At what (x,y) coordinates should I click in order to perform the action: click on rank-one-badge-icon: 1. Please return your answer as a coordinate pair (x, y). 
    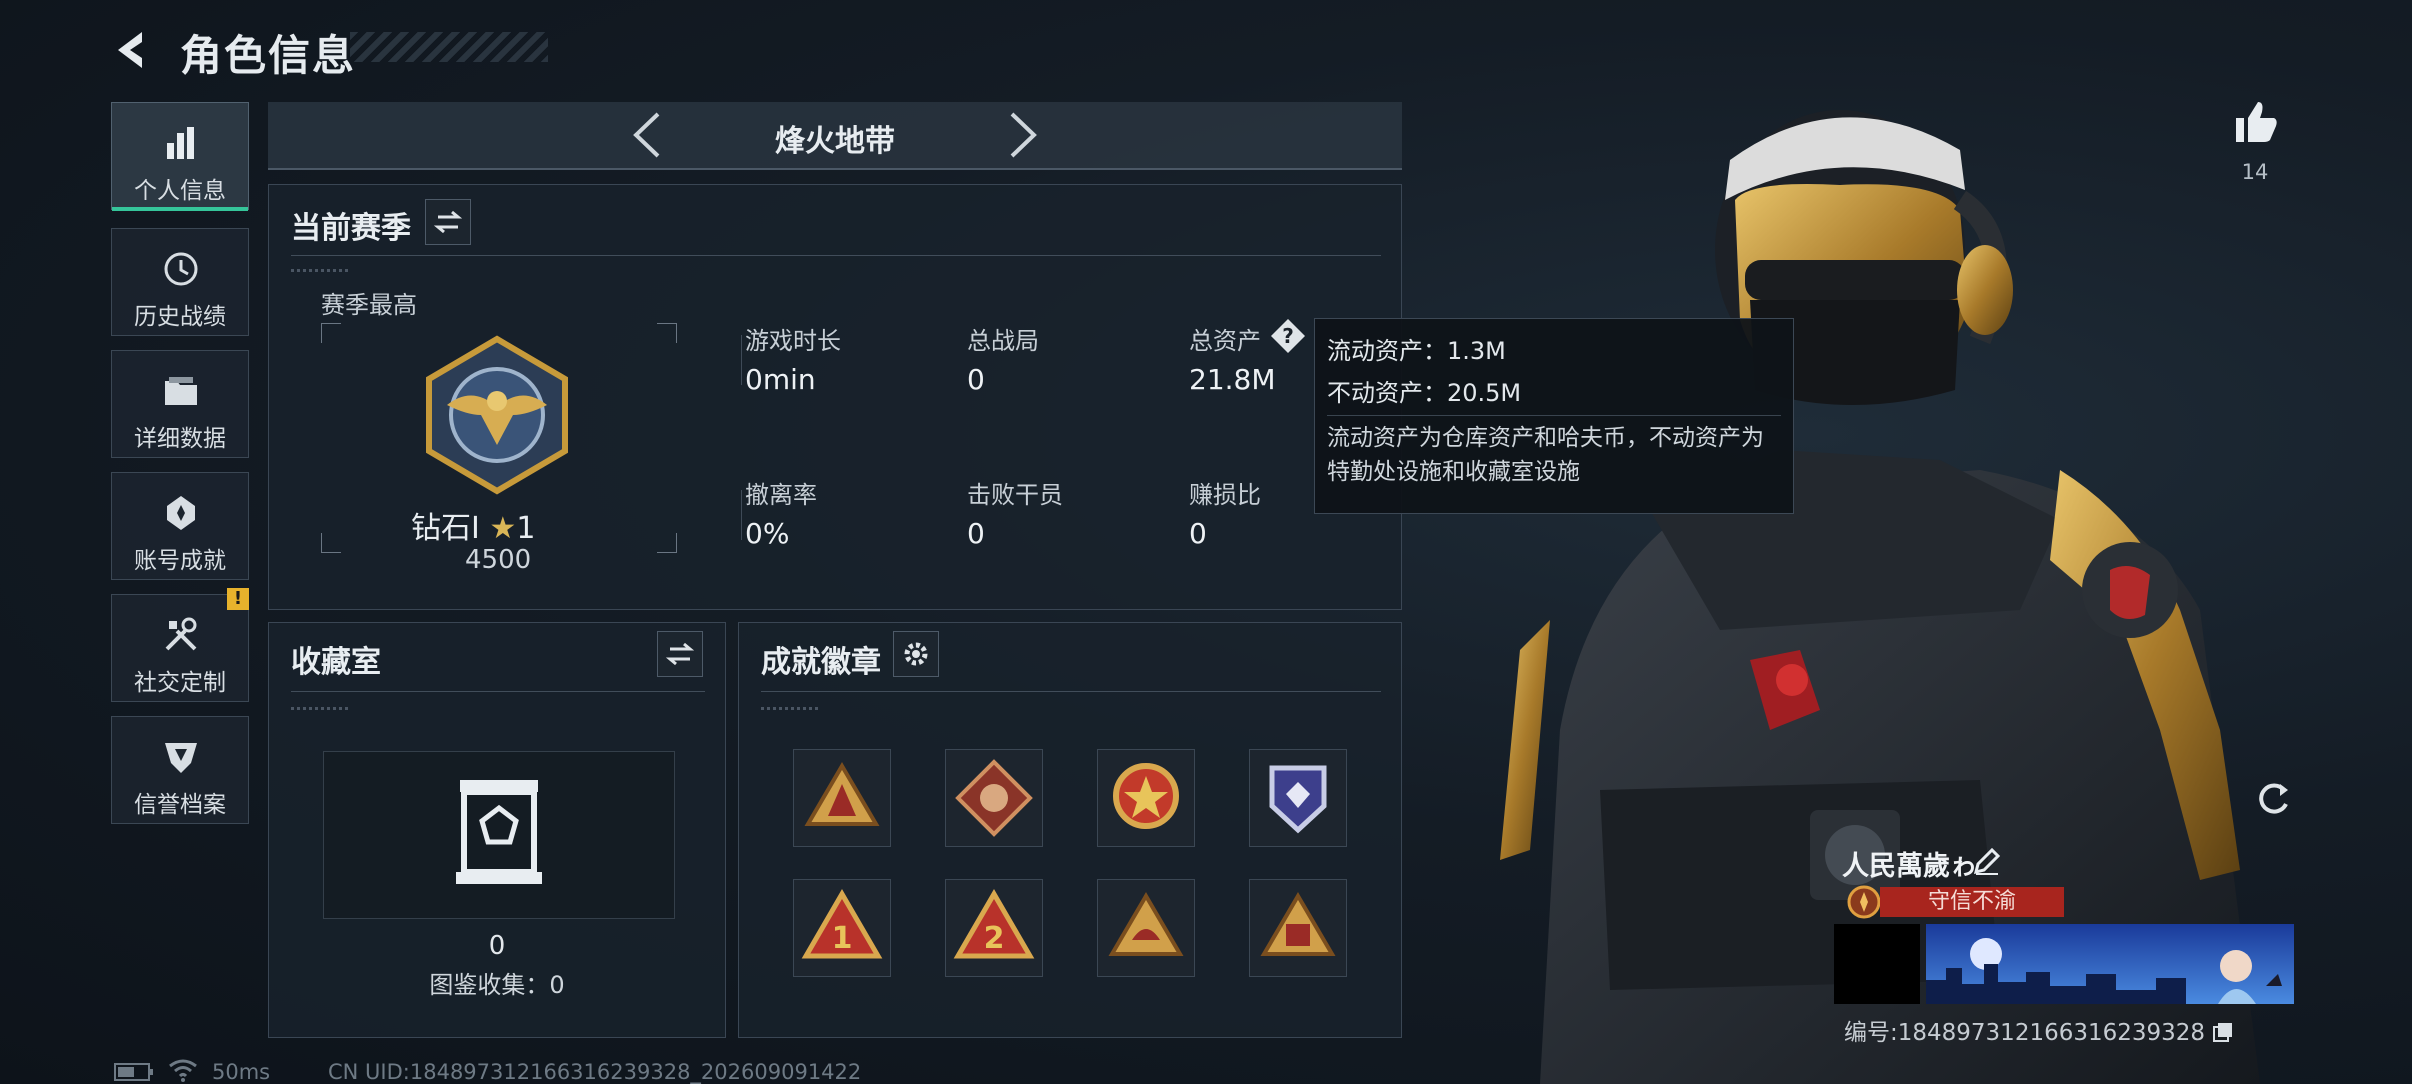
    Looking at the image, I should click on (842, 924).